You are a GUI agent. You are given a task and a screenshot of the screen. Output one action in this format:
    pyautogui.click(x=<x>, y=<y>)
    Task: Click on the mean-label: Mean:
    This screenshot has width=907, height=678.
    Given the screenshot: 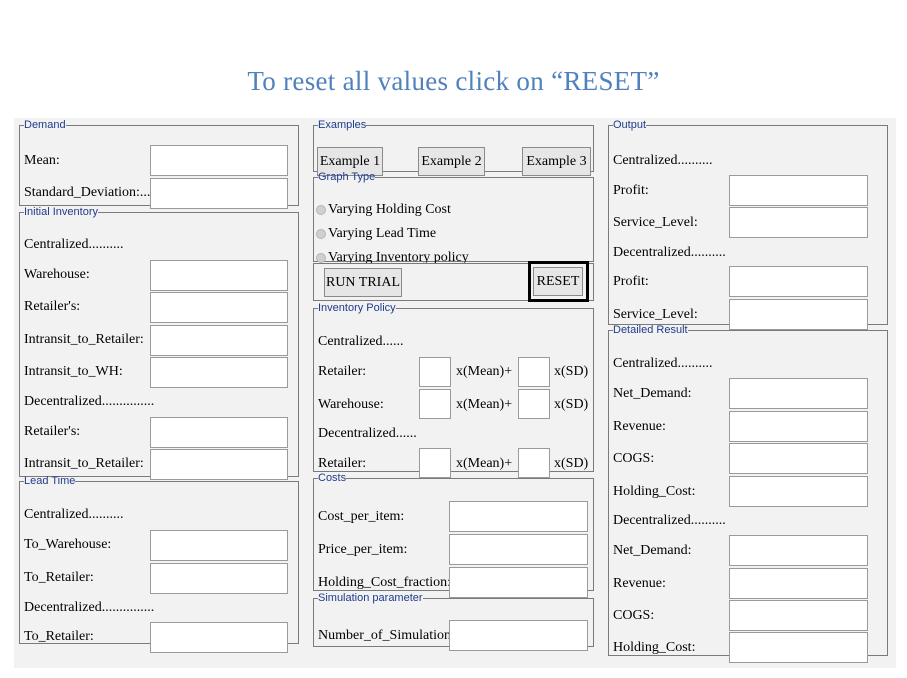 What is the action you would take?
    pyautogui.click(x=42, y=160)
    